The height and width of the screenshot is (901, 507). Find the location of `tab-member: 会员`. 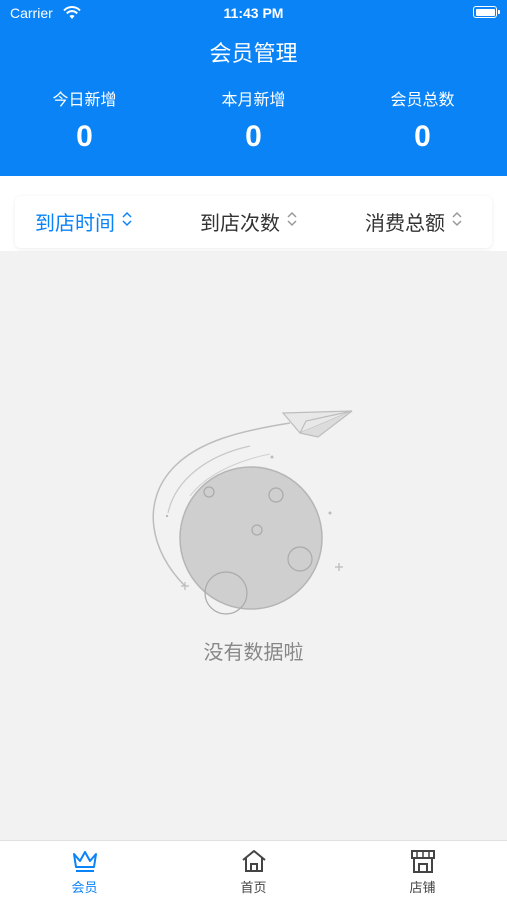

tab-member: 会员 is located at coordinates (84, 870).